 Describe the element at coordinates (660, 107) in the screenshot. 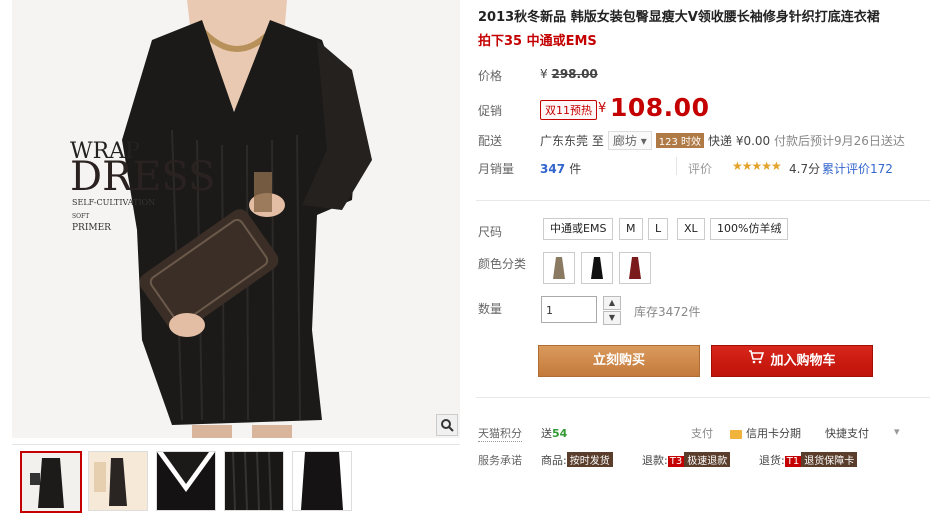

I see `promo-price: 108.00` at that location.